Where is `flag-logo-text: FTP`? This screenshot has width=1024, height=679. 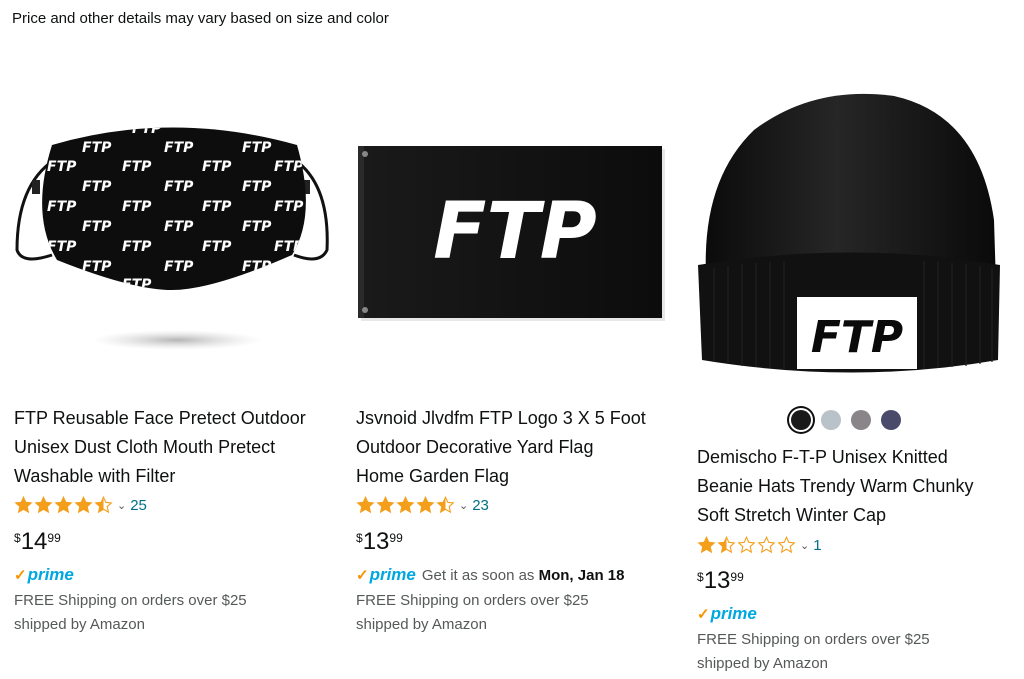
flag-logo-text: FTP is located at coordinates (515, 232).